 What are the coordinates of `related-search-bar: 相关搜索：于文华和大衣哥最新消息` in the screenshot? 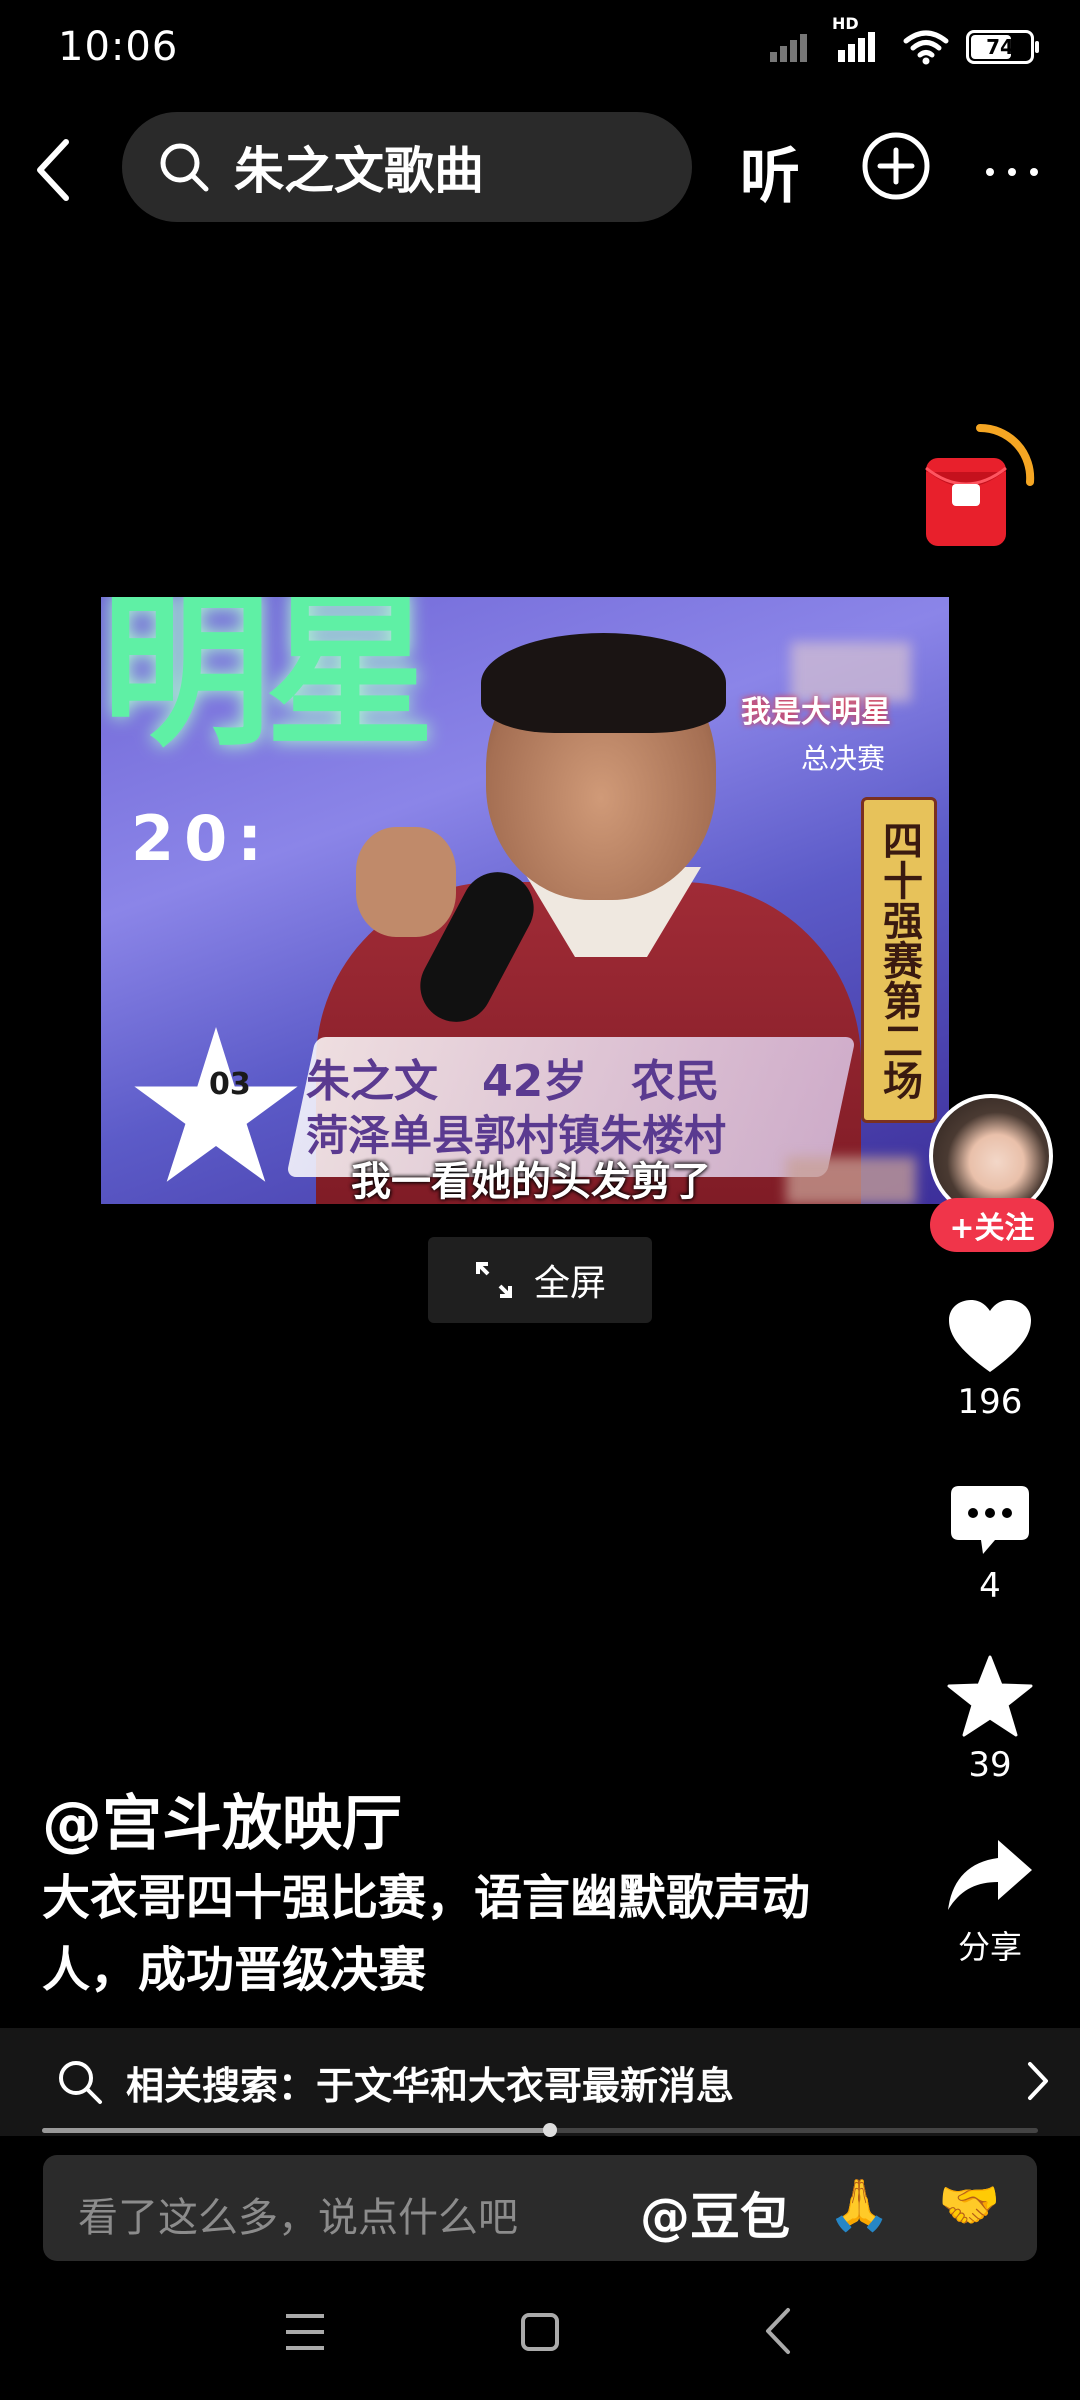 It's located at (540, 2082).